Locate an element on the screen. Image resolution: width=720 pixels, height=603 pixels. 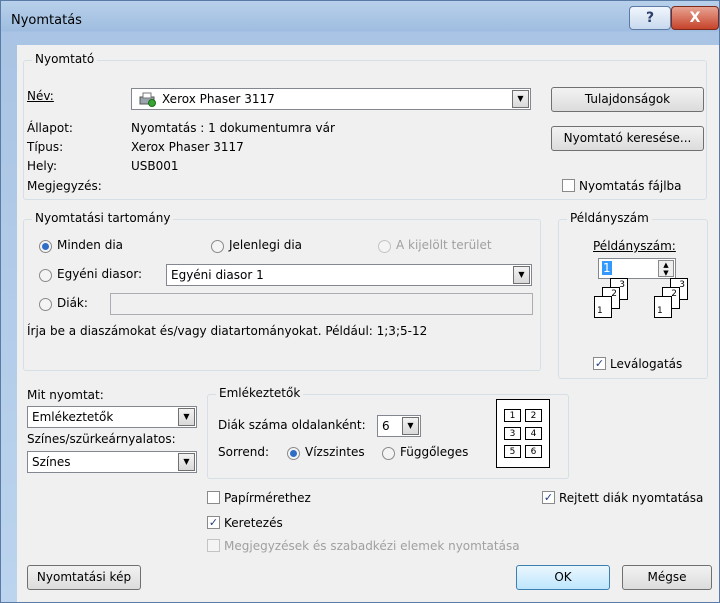
order-horizontal-label: Vízszintes is located at coordinates (335, 452).